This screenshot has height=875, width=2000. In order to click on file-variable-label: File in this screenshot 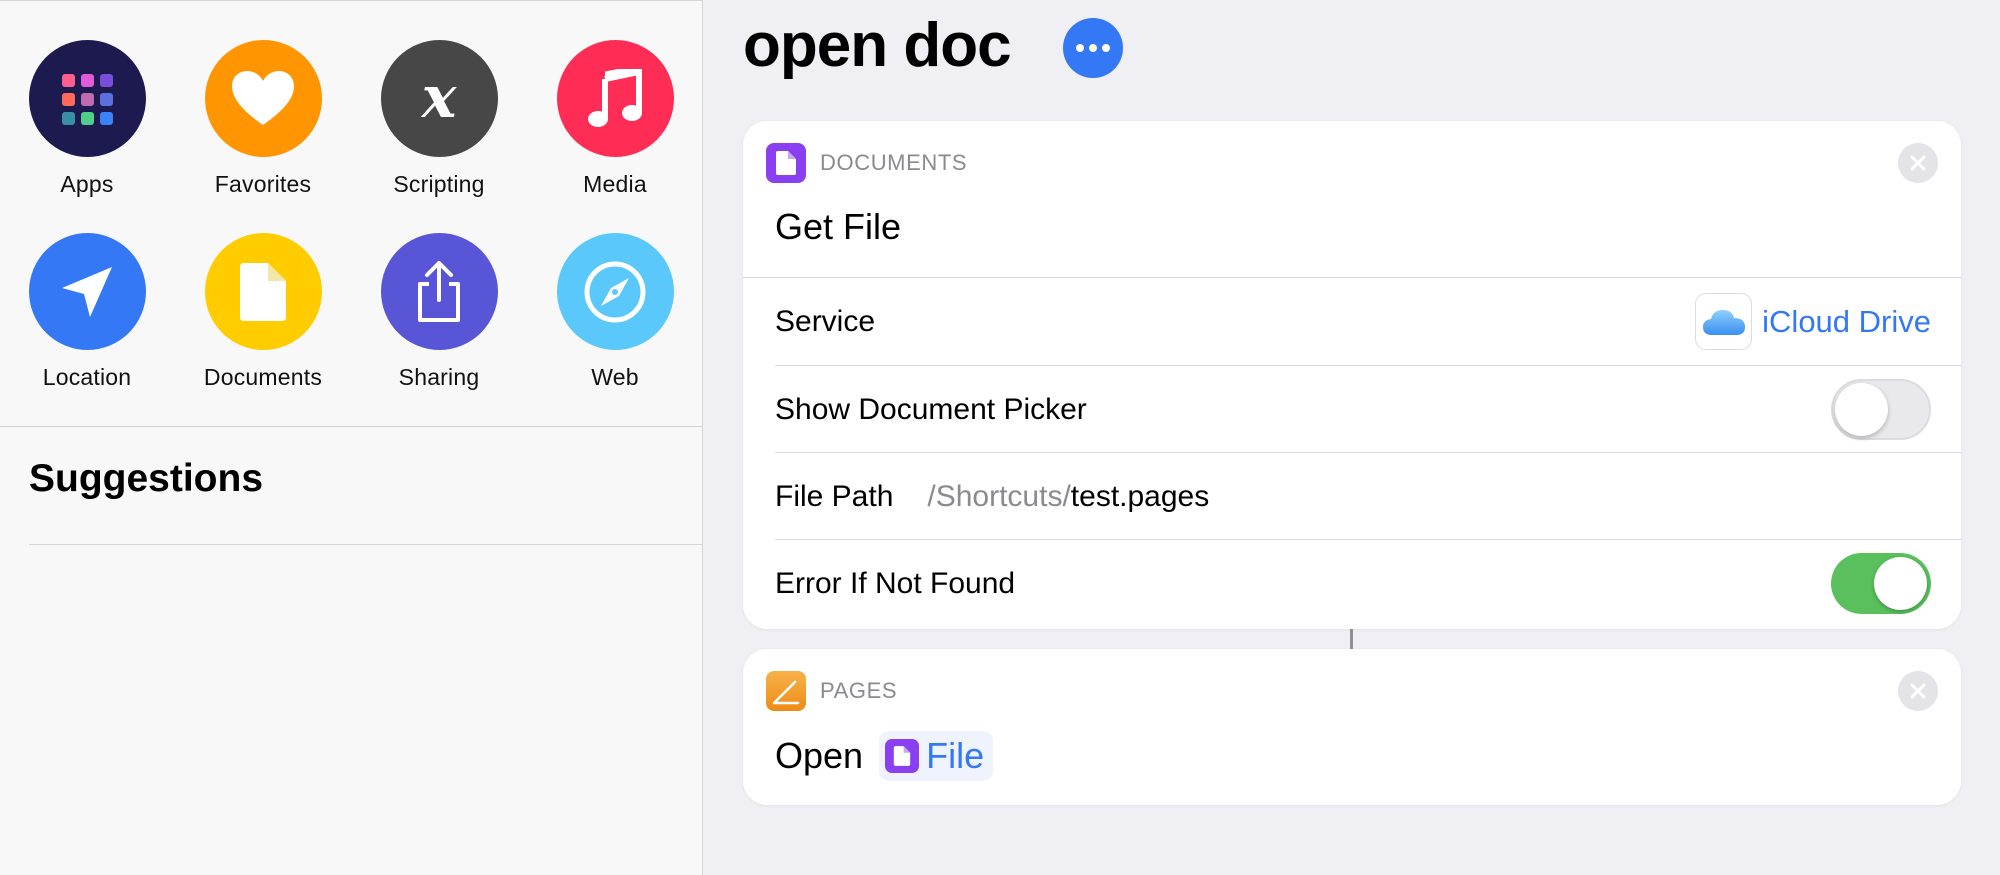, I will do `click(955, 755)`.